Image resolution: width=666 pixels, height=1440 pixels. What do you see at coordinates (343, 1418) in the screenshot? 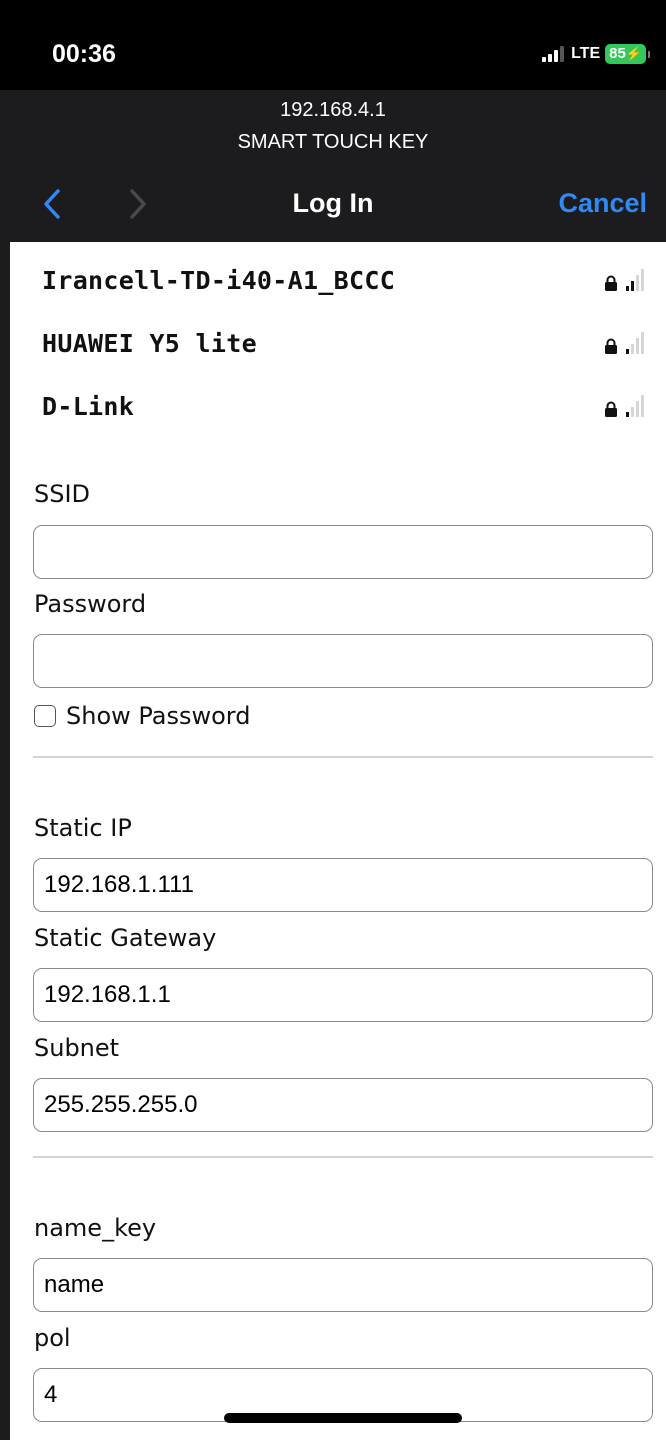
I see `home-indicator` at bounding box center [343, 1418].